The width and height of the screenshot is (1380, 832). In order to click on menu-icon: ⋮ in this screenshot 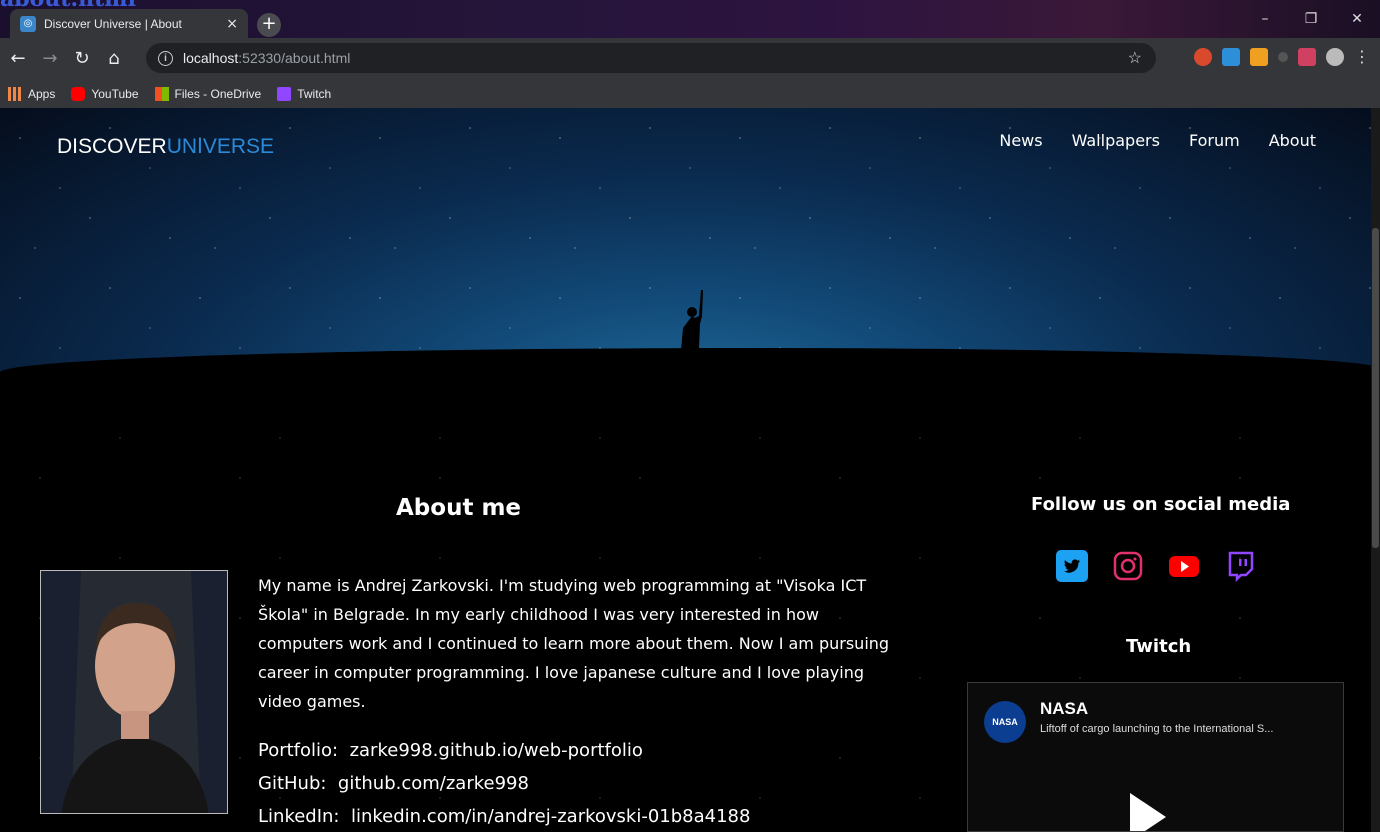, I will do `click(1362, 56)`.